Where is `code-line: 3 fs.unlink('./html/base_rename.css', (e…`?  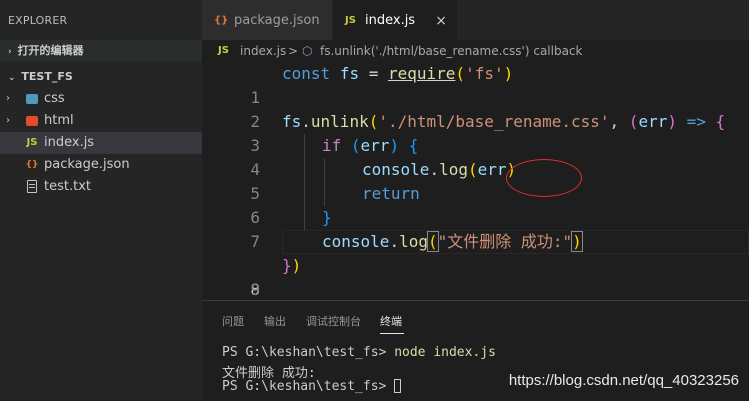 code-line: 3 fs.unlink('./html/base_rename.css', (e… is located at coordinates (475, 132).